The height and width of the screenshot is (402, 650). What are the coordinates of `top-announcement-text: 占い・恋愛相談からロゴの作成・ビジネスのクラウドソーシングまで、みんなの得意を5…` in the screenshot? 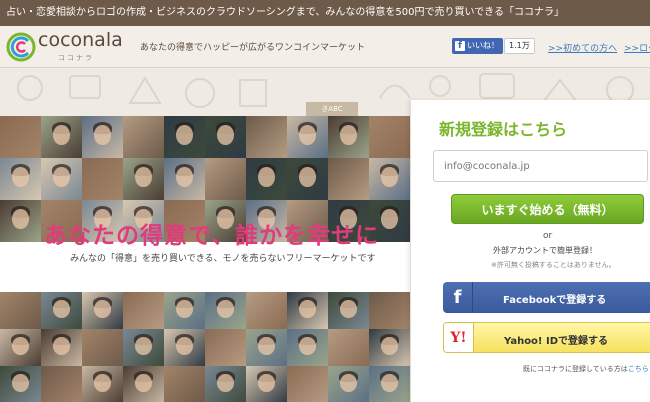 It's located at (285, 12).